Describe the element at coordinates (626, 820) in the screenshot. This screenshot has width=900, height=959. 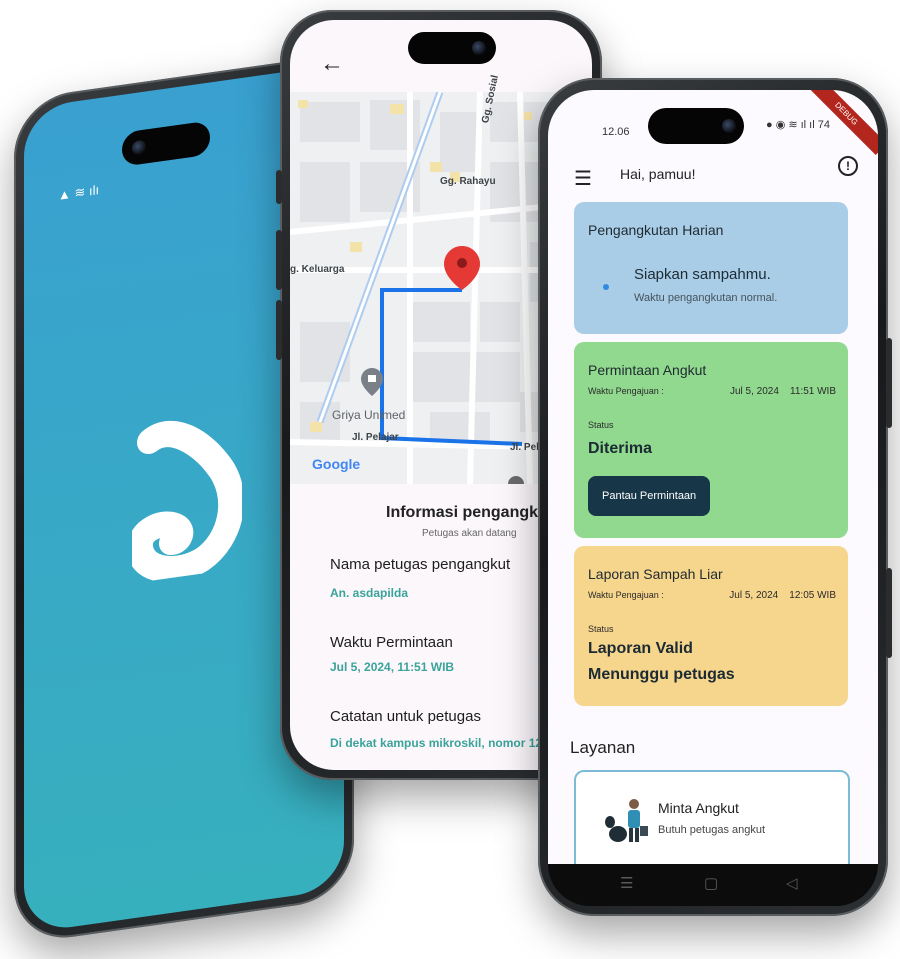
I see `garbage-collector-icon` at that location.